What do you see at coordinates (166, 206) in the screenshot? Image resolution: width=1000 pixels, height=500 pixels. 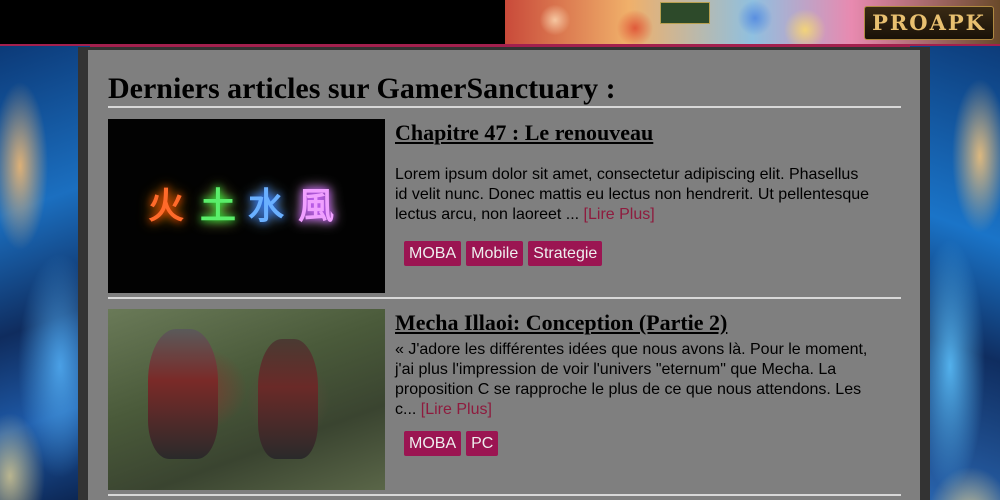 I see `fire-glyph: 火` at bounding box center [166, 206].